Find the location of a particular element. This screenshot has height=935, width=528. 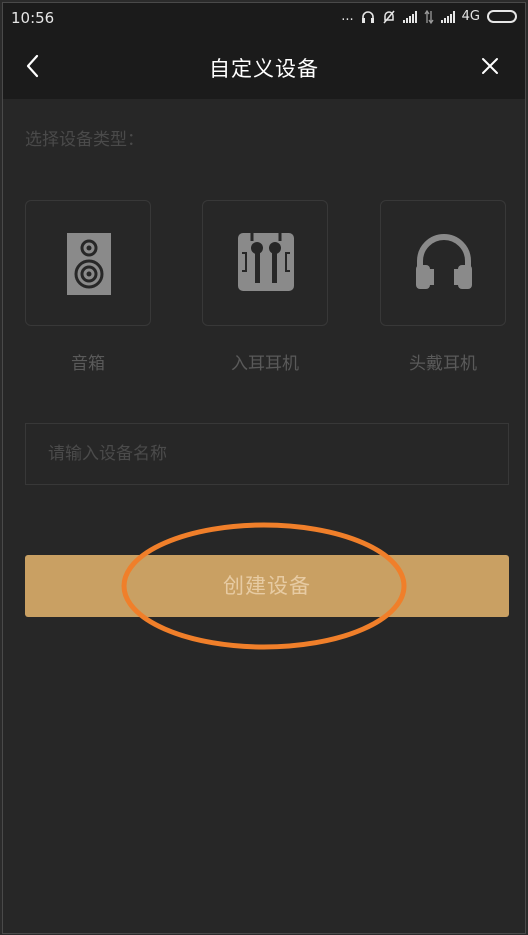

device-option-speaker is located at coordinates (88, 263).